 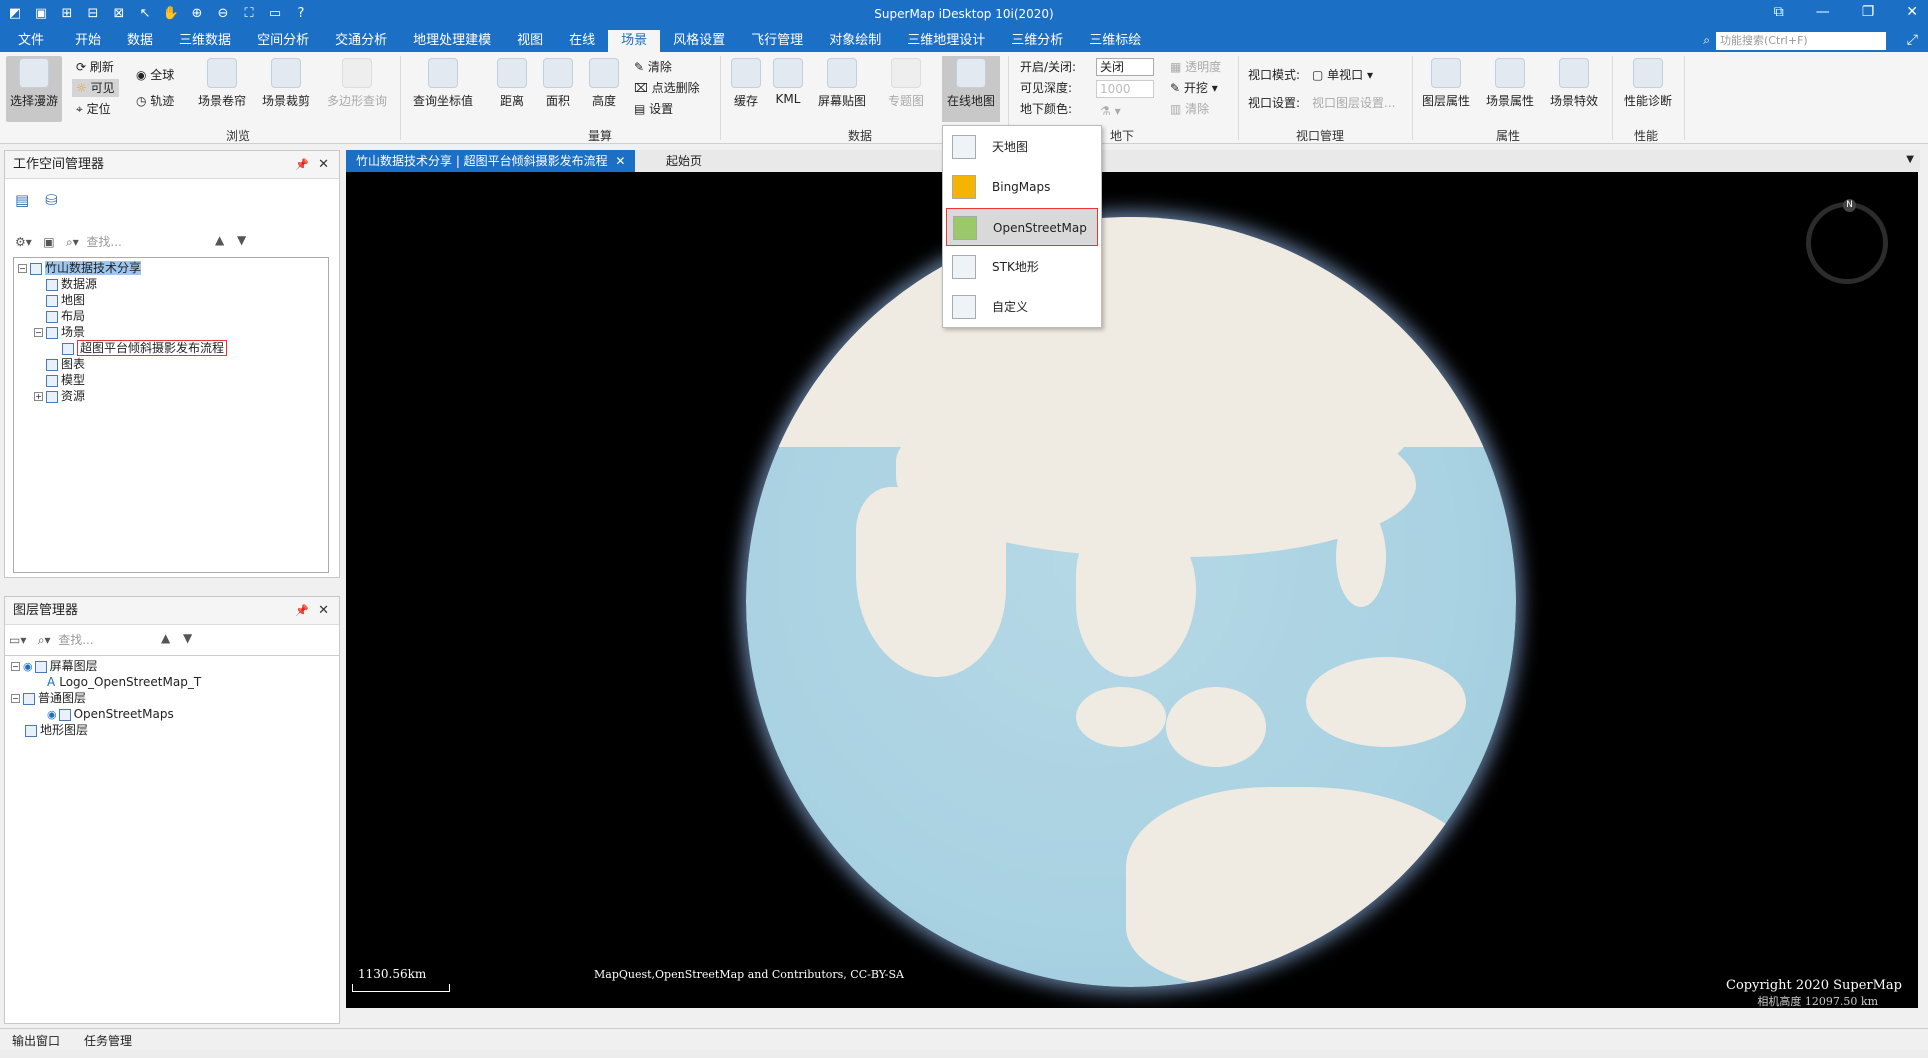 I want to click on tab-scene-document: 竹山数据技术分享 | 超图平台倾斜摄影发布流程 ✕, so click(x=491, y=161).